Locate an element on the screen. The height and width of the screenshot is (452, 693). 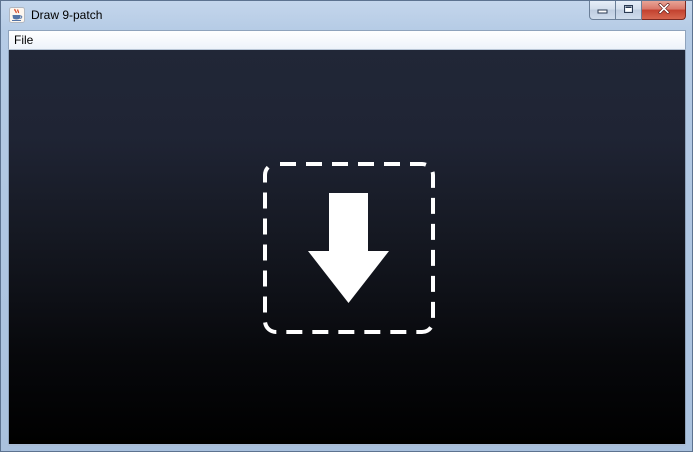
menu-bar: File is located at coordinates (347, 40).